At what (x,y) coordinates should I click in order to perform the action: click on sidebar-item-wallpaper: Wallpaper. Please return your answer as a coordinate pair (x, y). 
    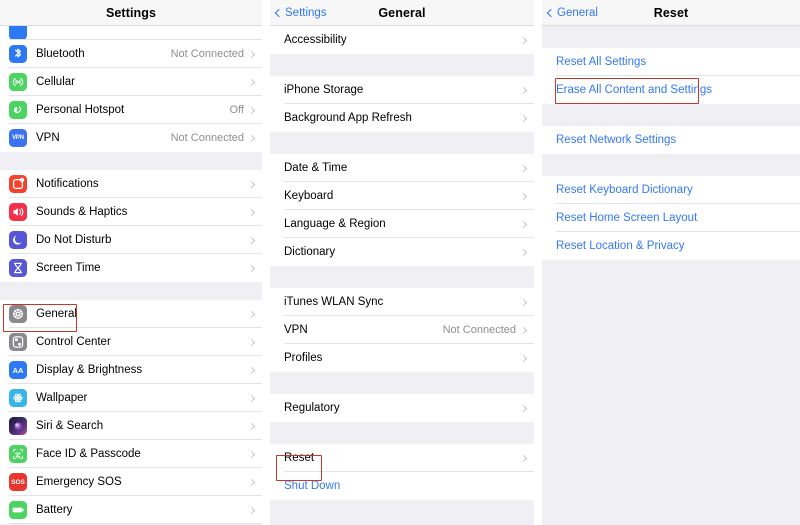
    Looking at the image, I should click on (131, 398).